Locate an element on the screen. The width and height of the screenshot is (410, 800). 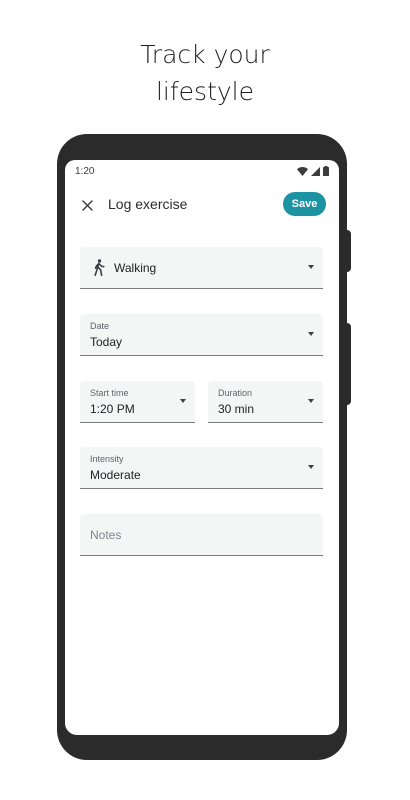
signal-icon is located at coordinates (315, 171).